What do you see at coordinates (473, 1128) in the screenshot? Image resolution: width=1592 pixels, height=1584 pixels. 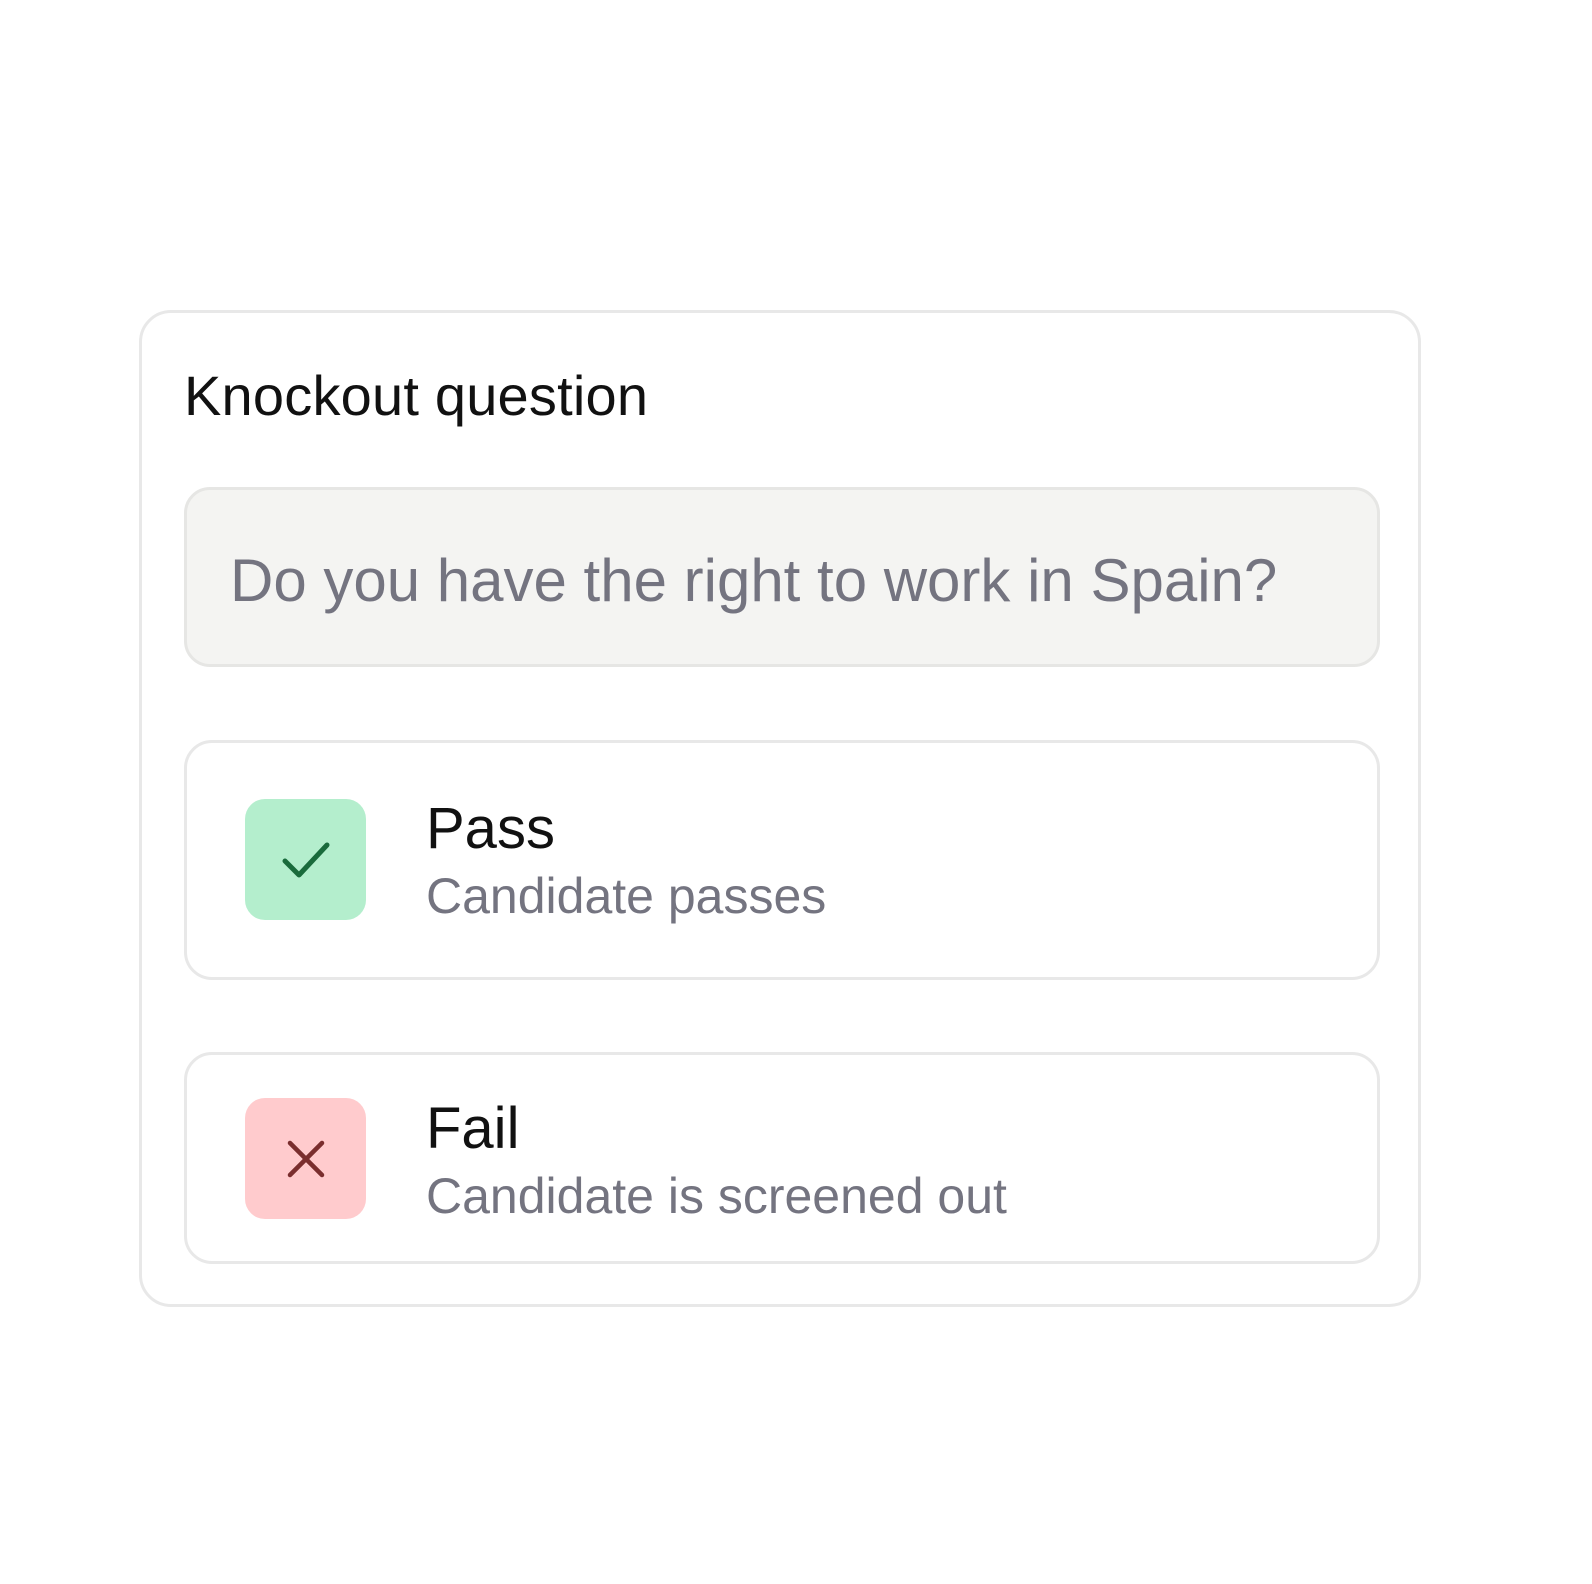 I see `fail-label: Fail` at bounding box center [473, 1128].